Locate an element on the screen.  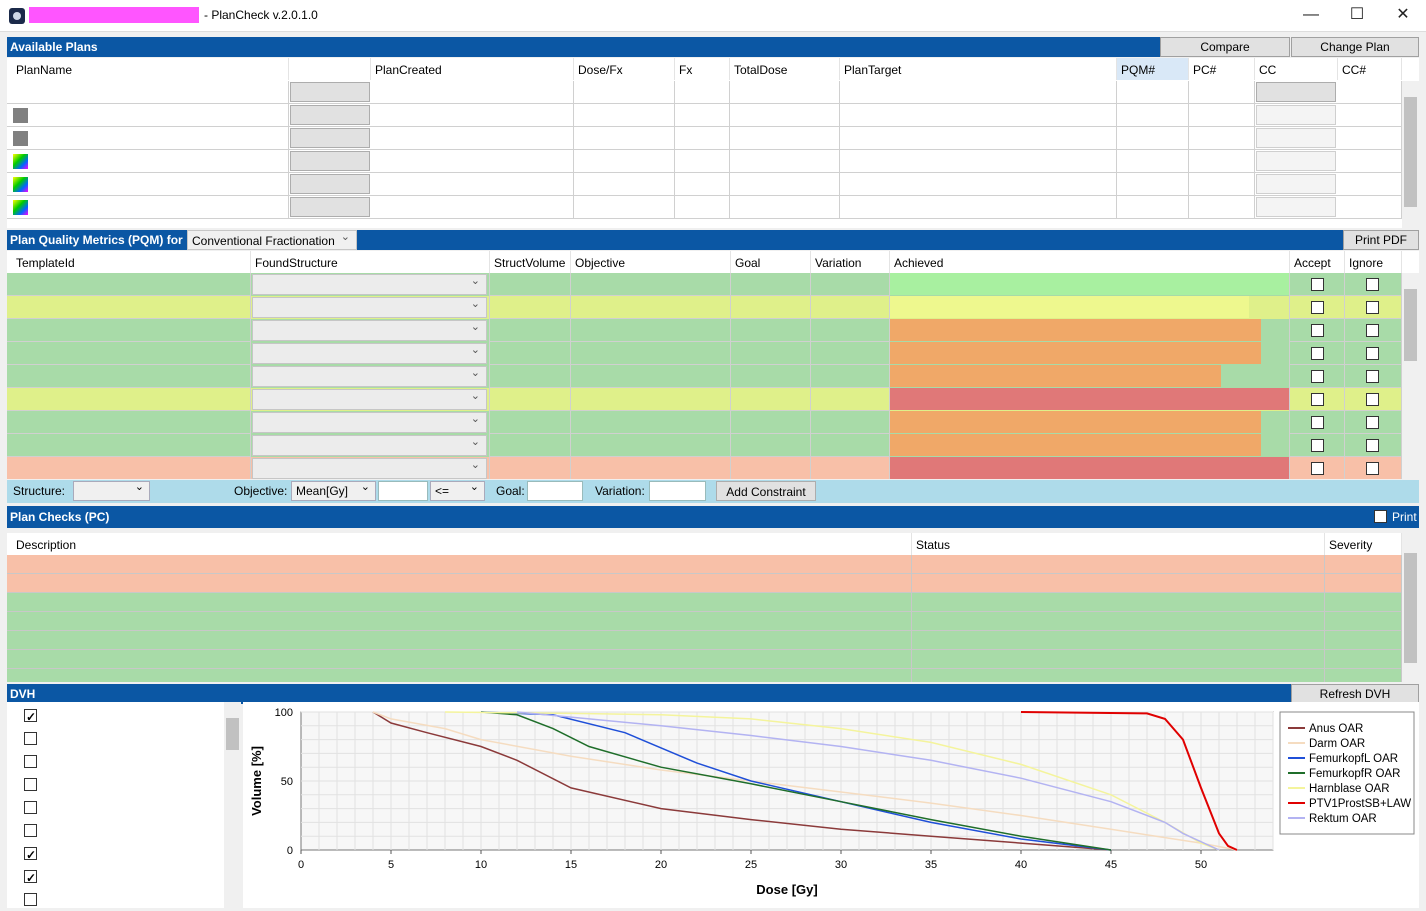
plans-scrollbar is located at coordinates (1410, 154).